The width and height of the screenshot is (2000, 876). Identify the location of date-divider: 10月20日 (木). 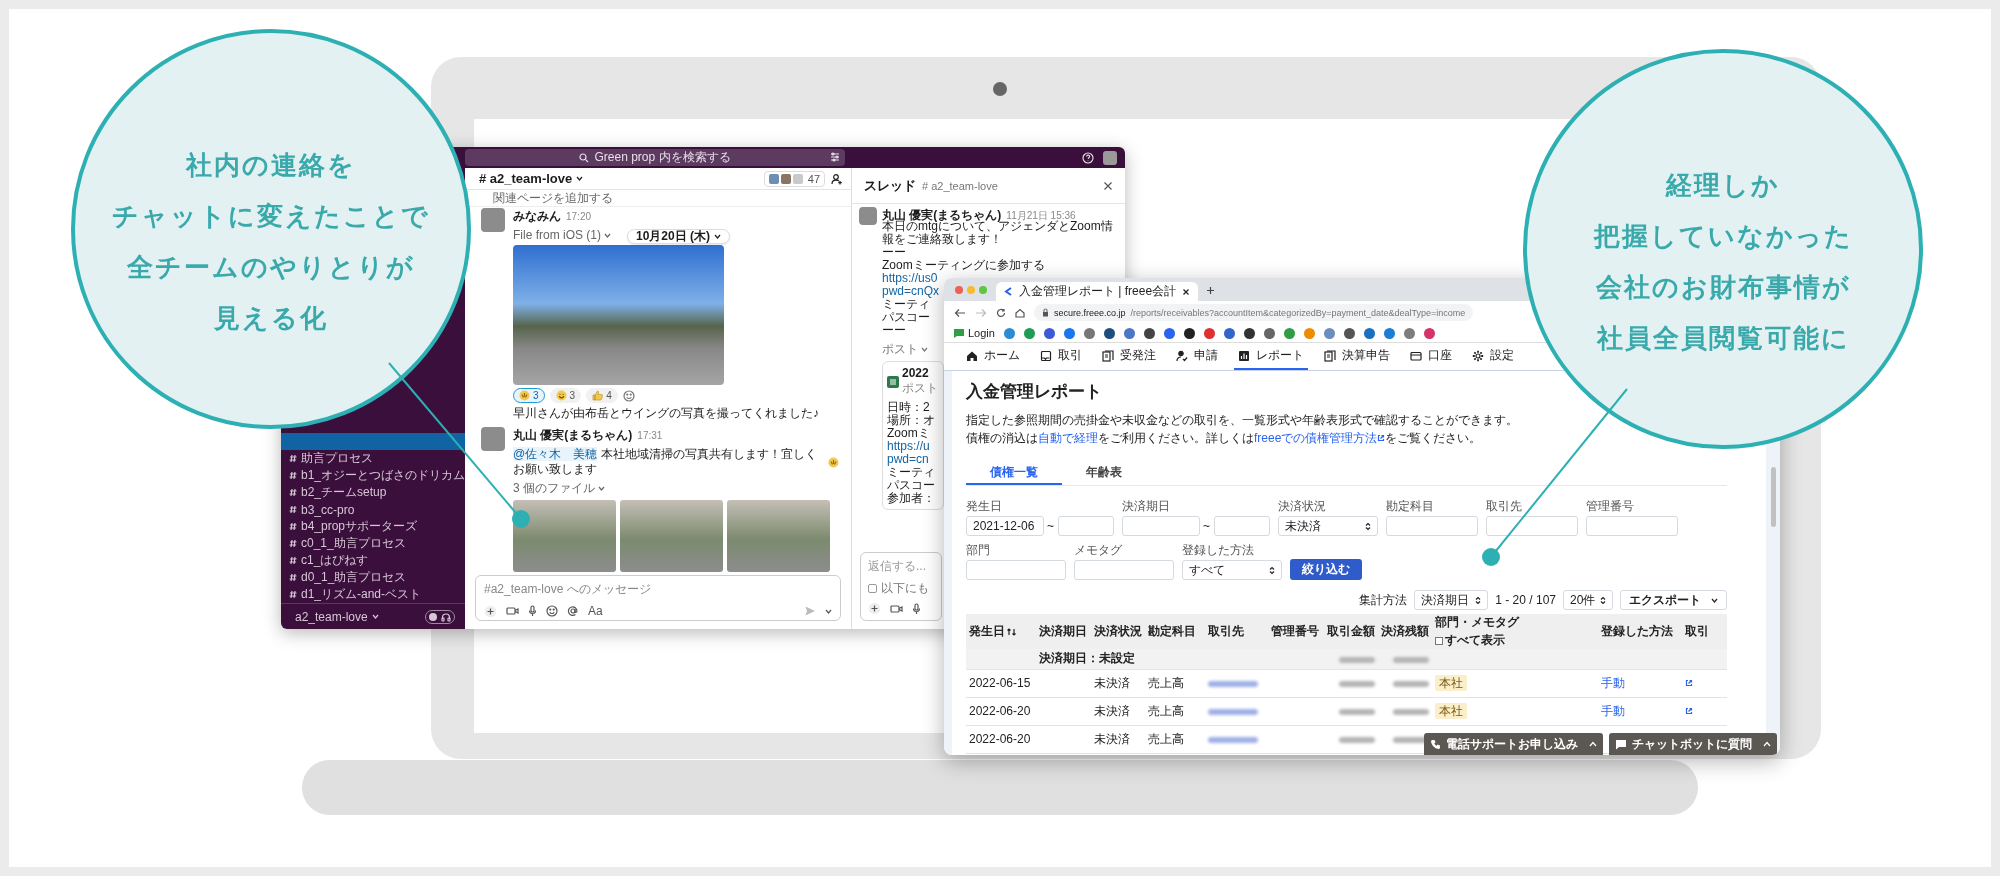
(679, 236).